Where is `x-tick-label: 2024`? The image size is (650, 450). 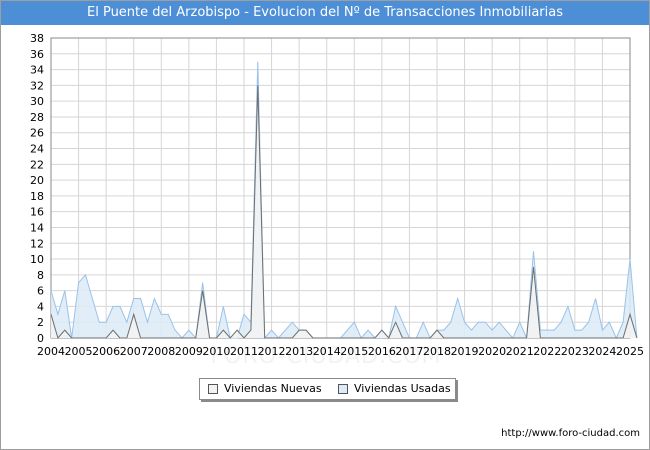
x-tick-label: 2024 is located at coordinates (602, 351).